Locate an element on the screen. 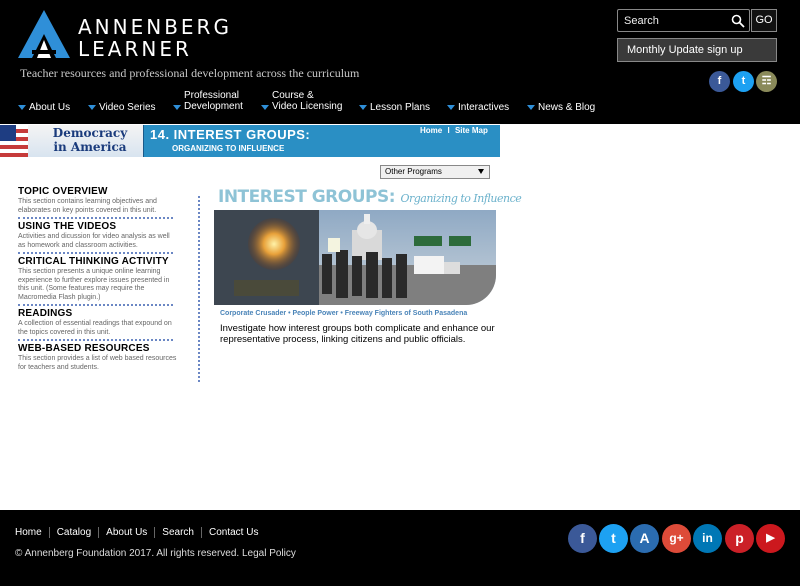  nav-course-video-licensing: Course & Video Licensing is located at coordinates (301, 101).